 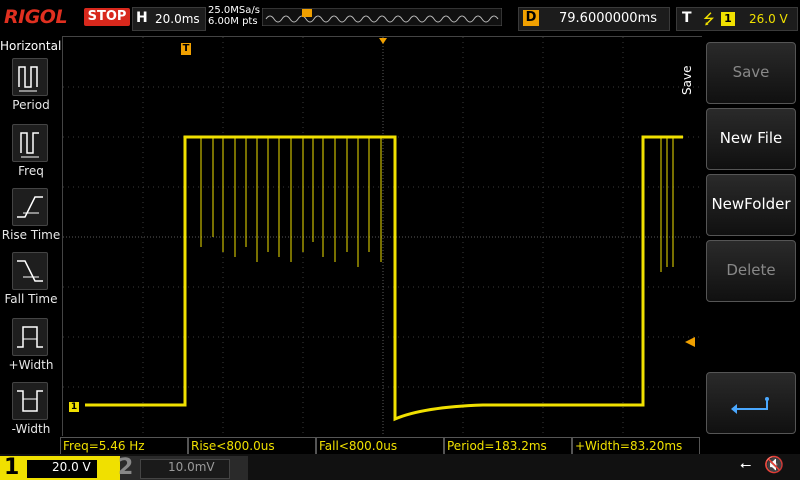 What do you see at coordinates (383, 41) in the screenshot?
I see `center-marker-icon` at bounding box center [383, 41].